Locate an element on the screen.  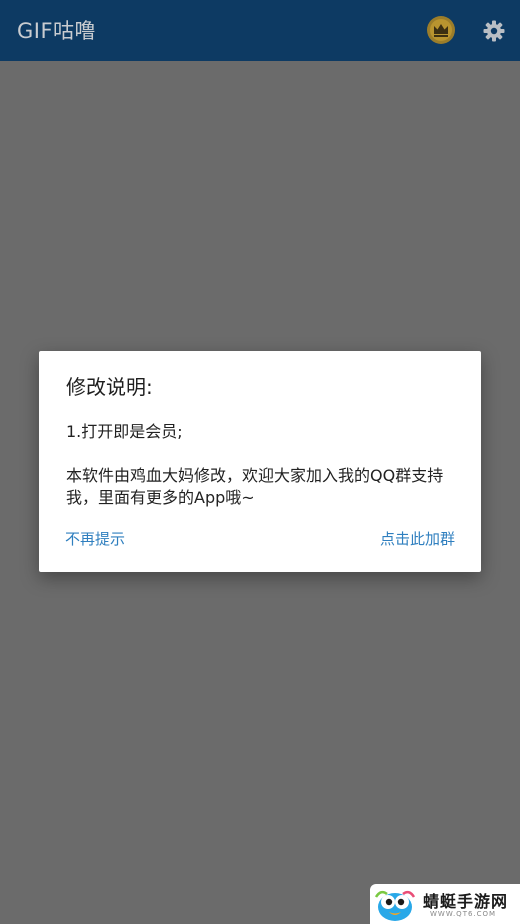
dragonfly-logo-icon is located at coordinates (395, 905).